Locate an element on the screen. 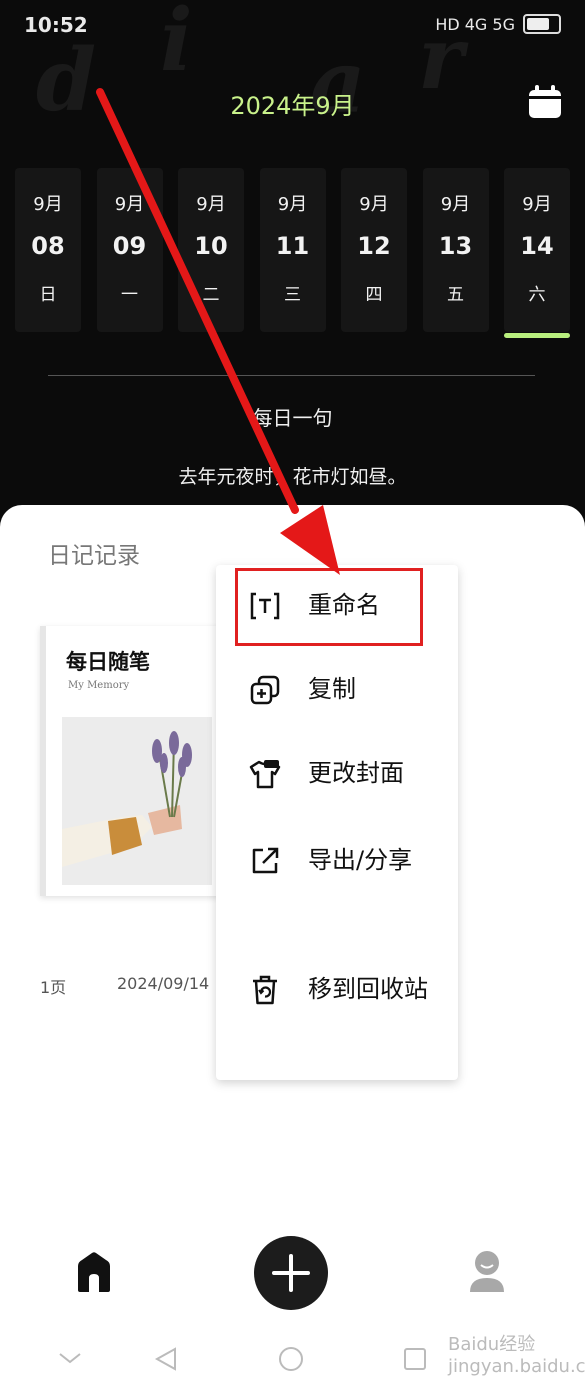 This screenshot has height=1387, width=585. sheet-title: 日记记录 is located at coordinates (94, 556).